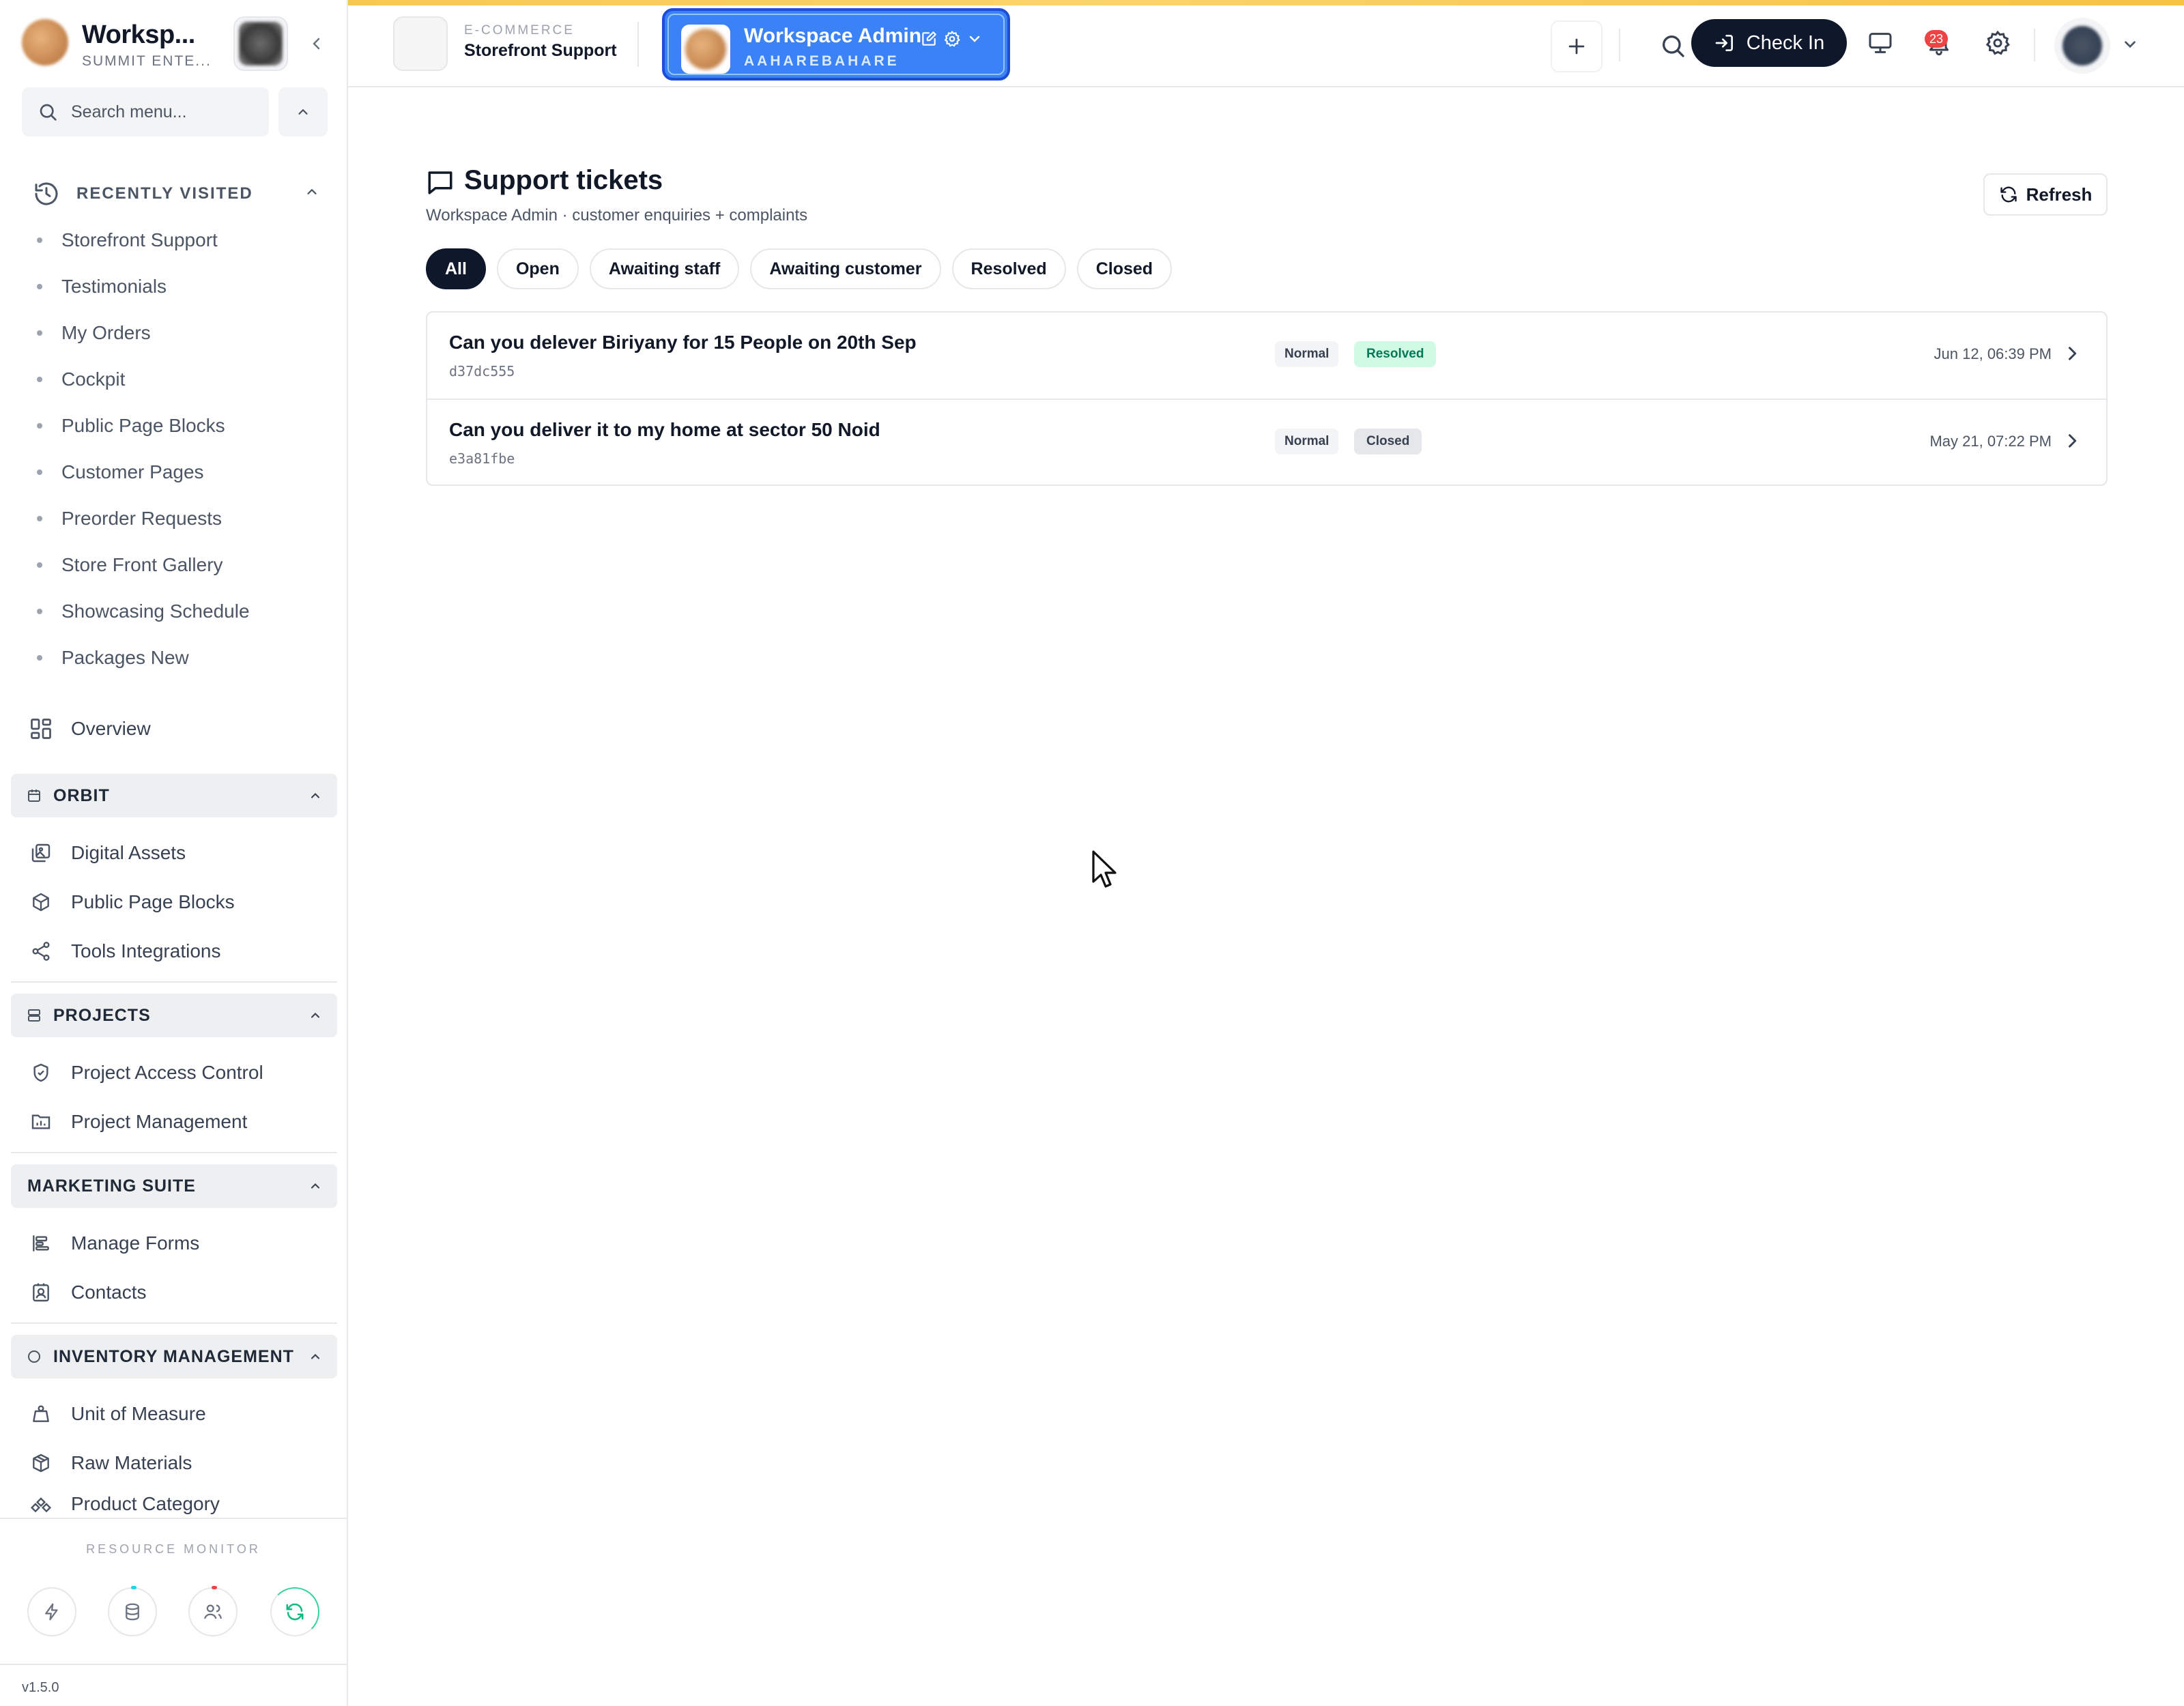 Image resolution: width=2184 pixels, height=1706 pixels. Describe the element at coordinates (109, 1292) in the screenshot. I see `sidebar-item-label: Contacts` at that location.